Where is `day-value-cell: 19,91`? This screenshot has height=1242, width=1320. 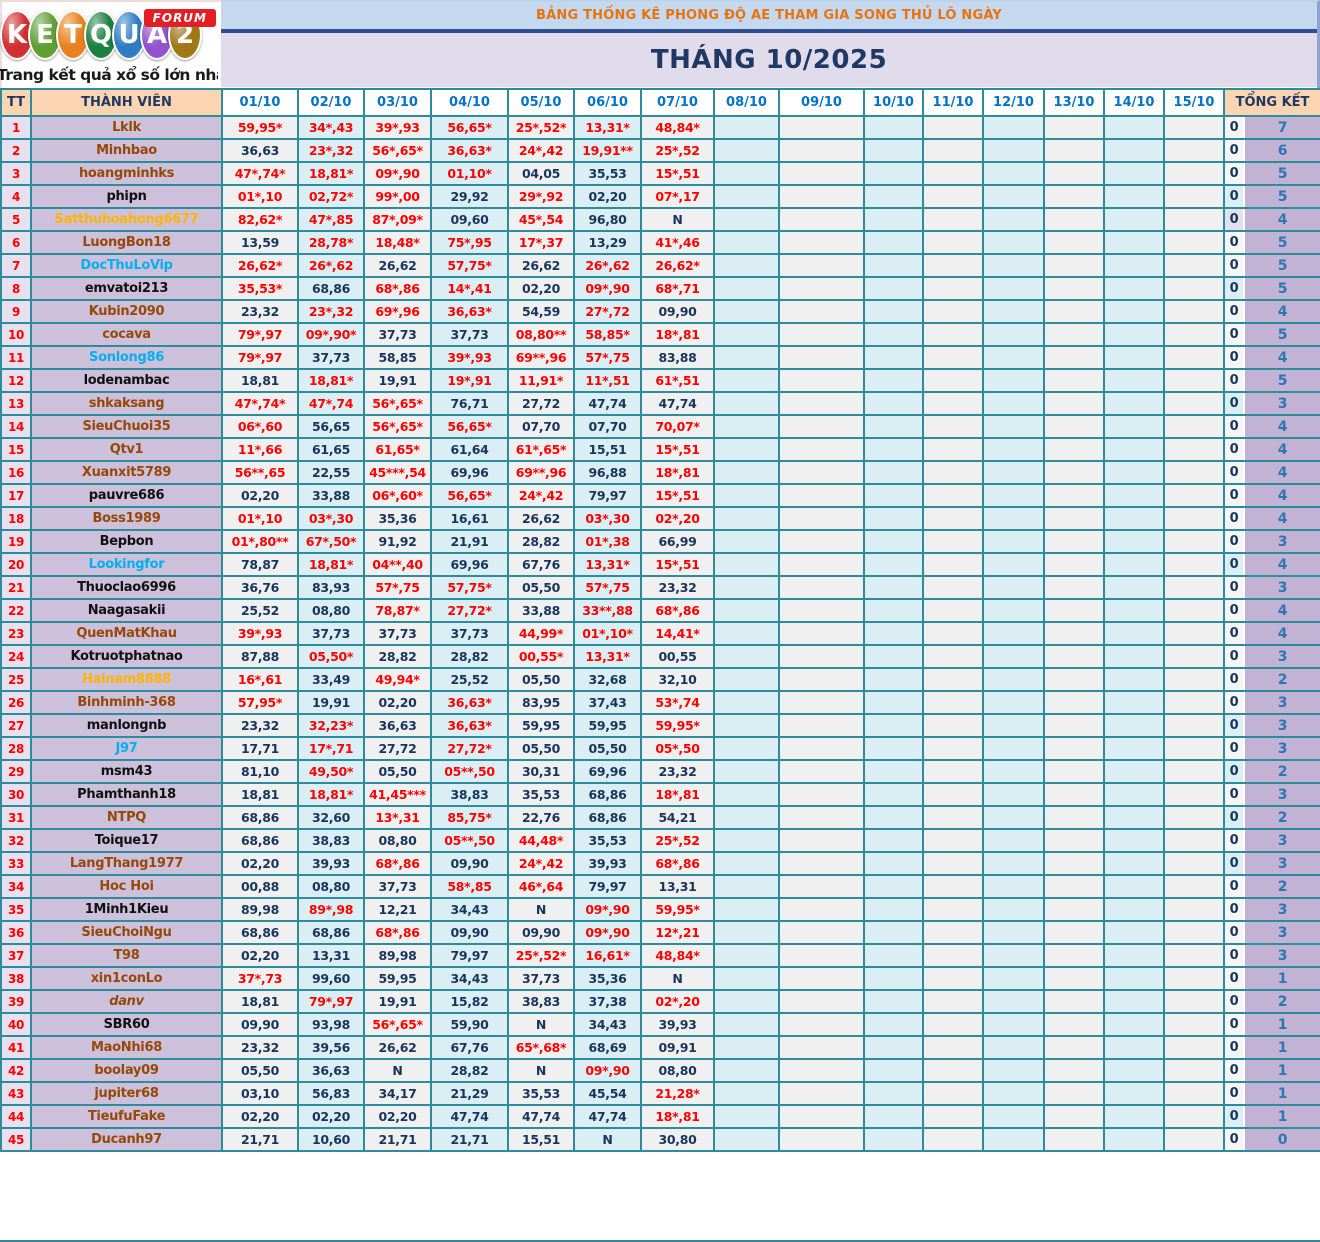
day-value-cell: 19,91 is located at coordinates (397, 380).